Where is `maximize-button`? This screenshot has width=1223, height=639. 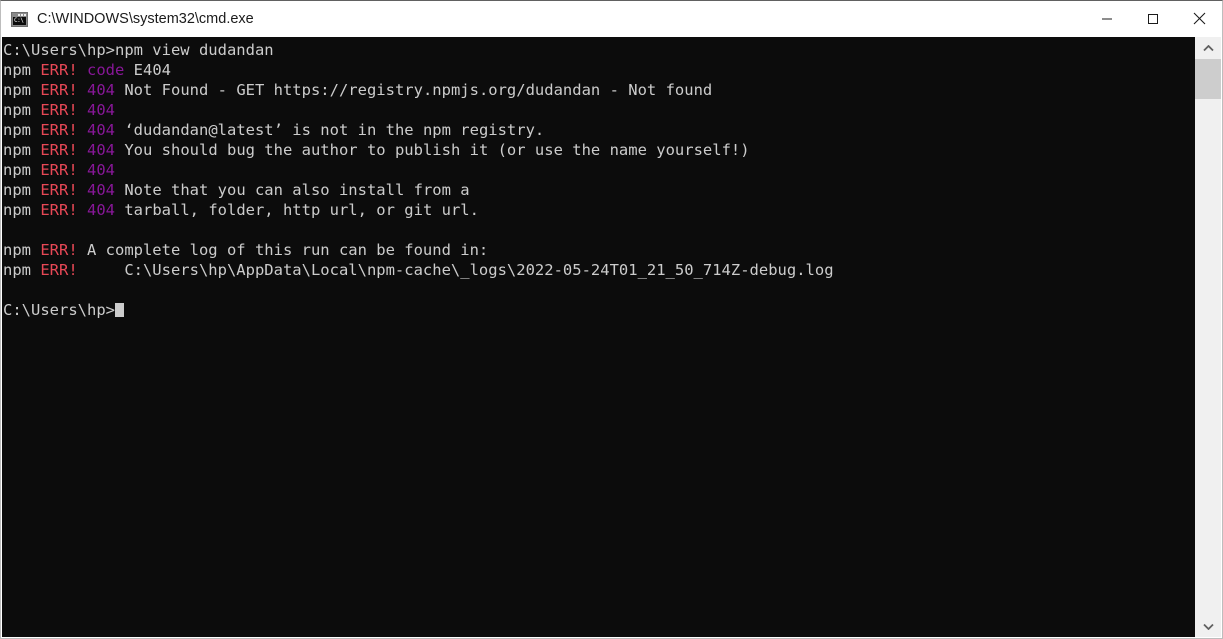 maximize-button is located at coordinates (1153, 18).